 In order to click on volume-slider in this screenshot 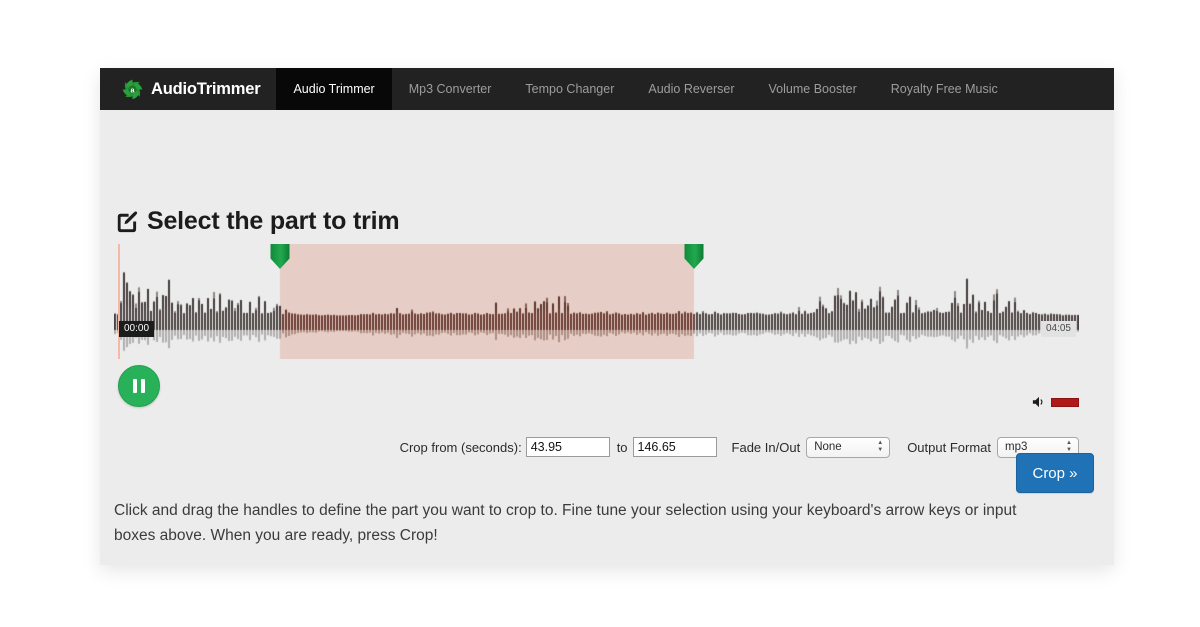, I will do `click(1065, 402)`.